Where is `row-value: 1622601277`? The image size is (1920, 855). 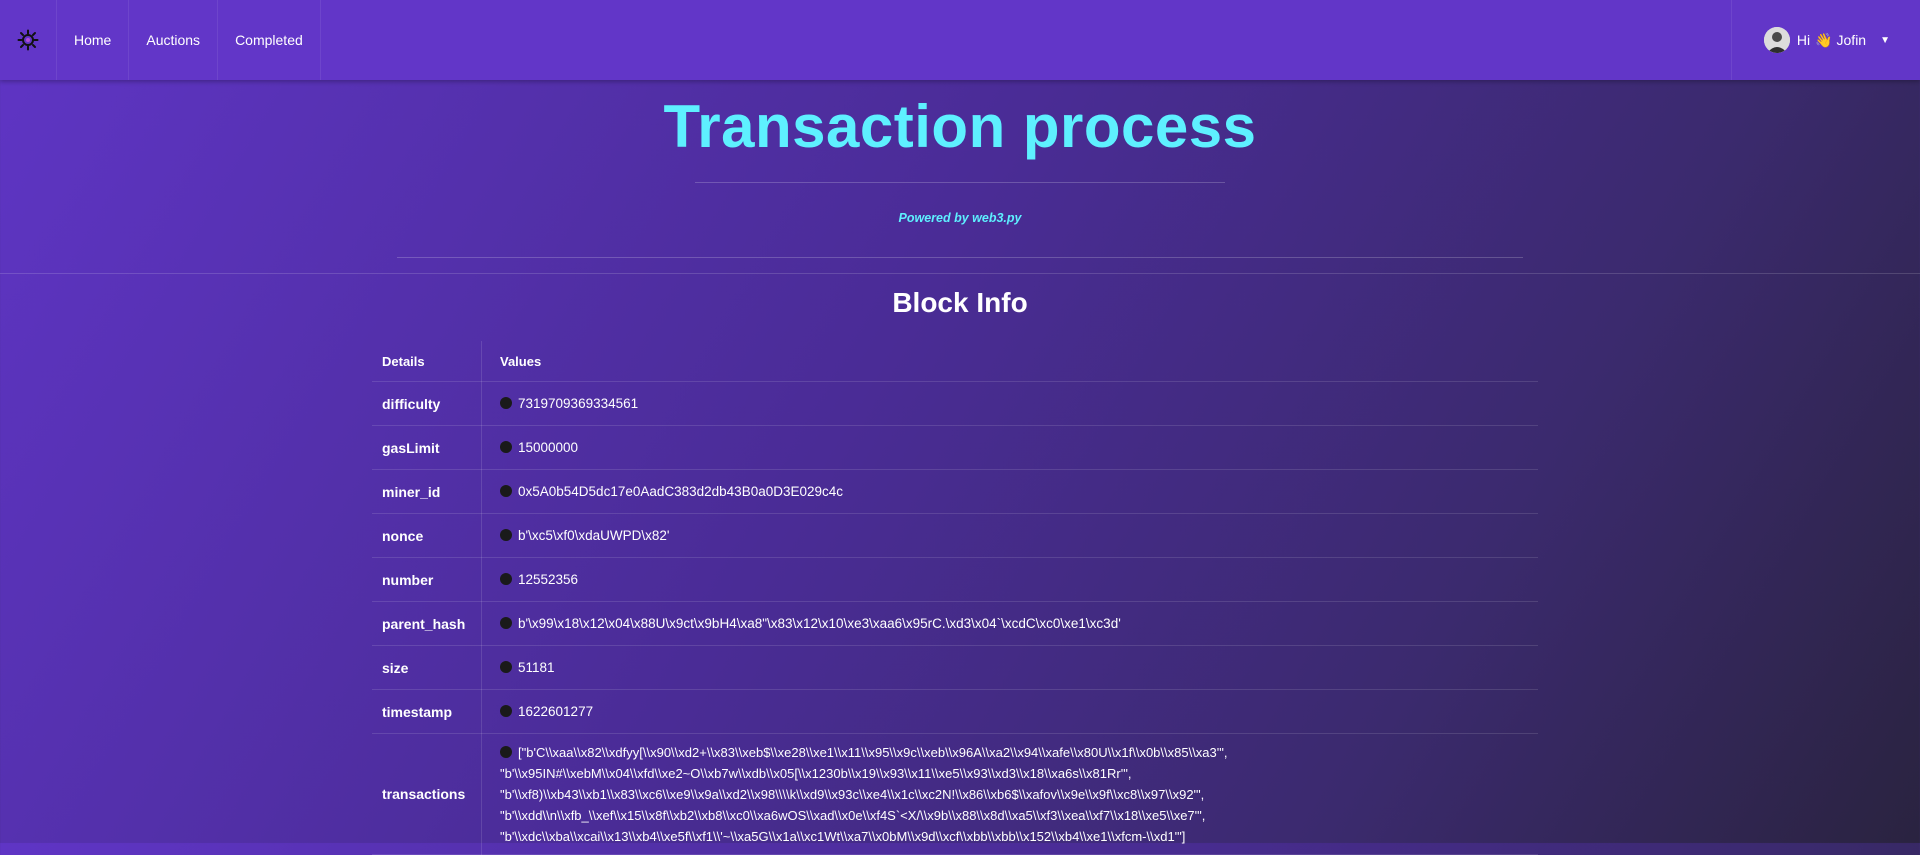
row-value: 1622601277 is located at coordinates (556, 711).